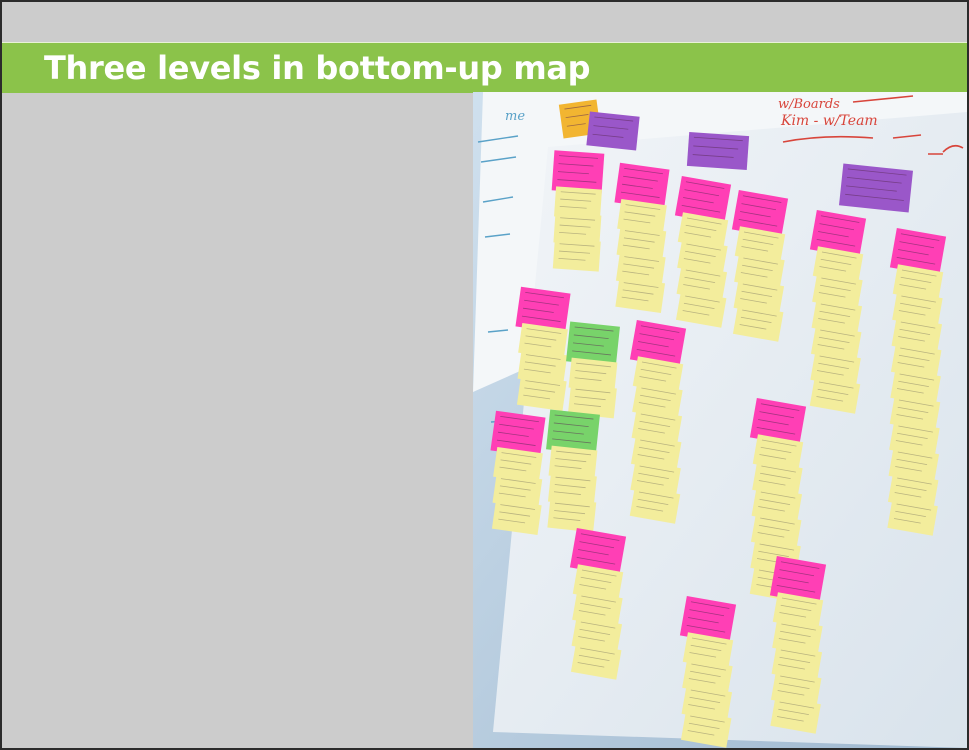  Describe the element at coordinates (876, 188) in the screenshot. I see `sticky-top-purple` at that location.